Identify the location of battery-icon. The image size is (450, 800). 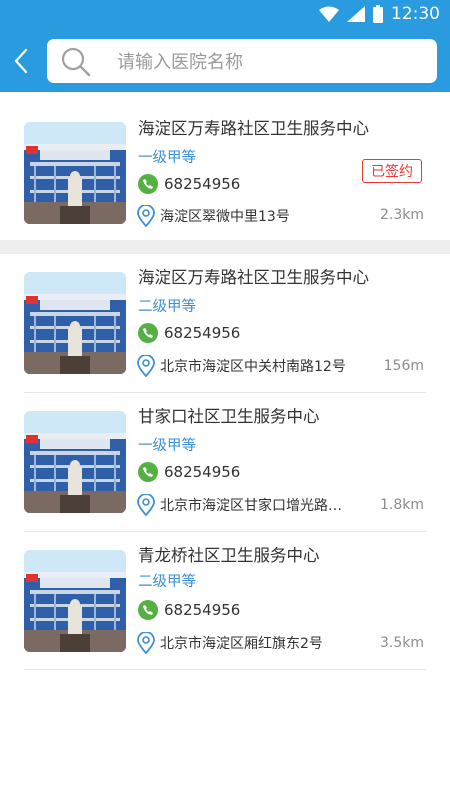
(378, 14).